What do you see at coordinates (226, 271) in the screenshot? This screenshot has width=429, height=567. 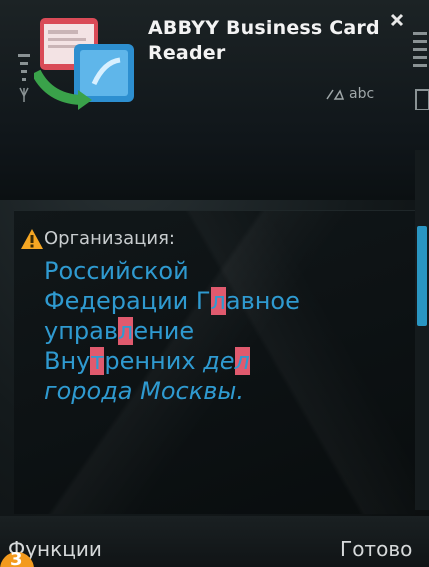 I see `value-line: Российской` at bounding box center [226, 271].